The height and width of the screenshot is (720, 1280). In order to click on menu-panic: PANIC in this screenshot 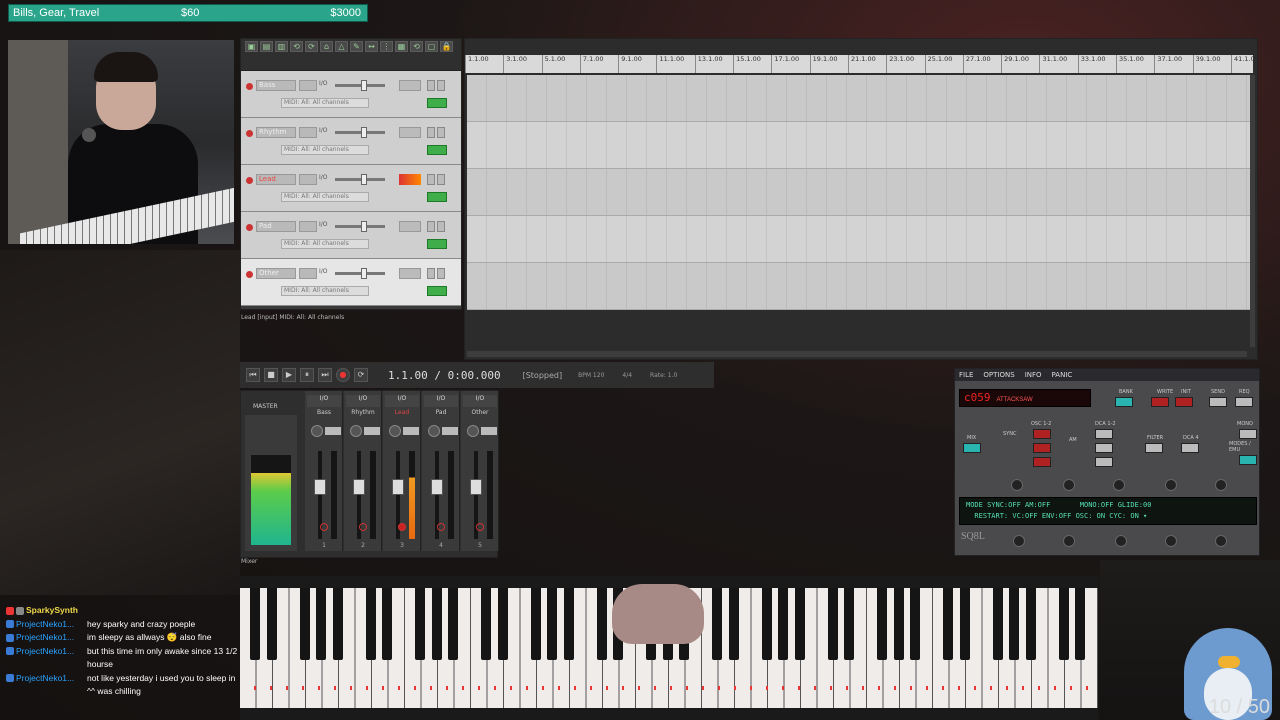, I will do `click(1062, 375)`.